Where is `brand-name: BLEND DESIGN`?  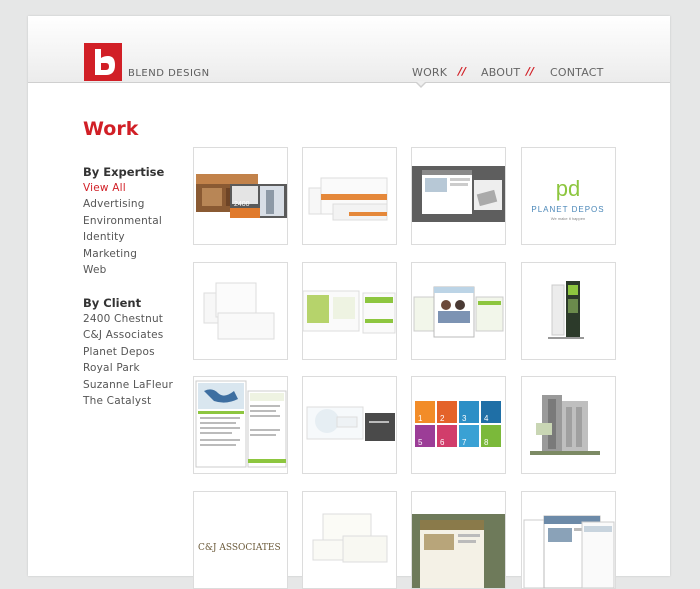
brand-name: BLEND DESIGN is located at coordinates (169, 73).